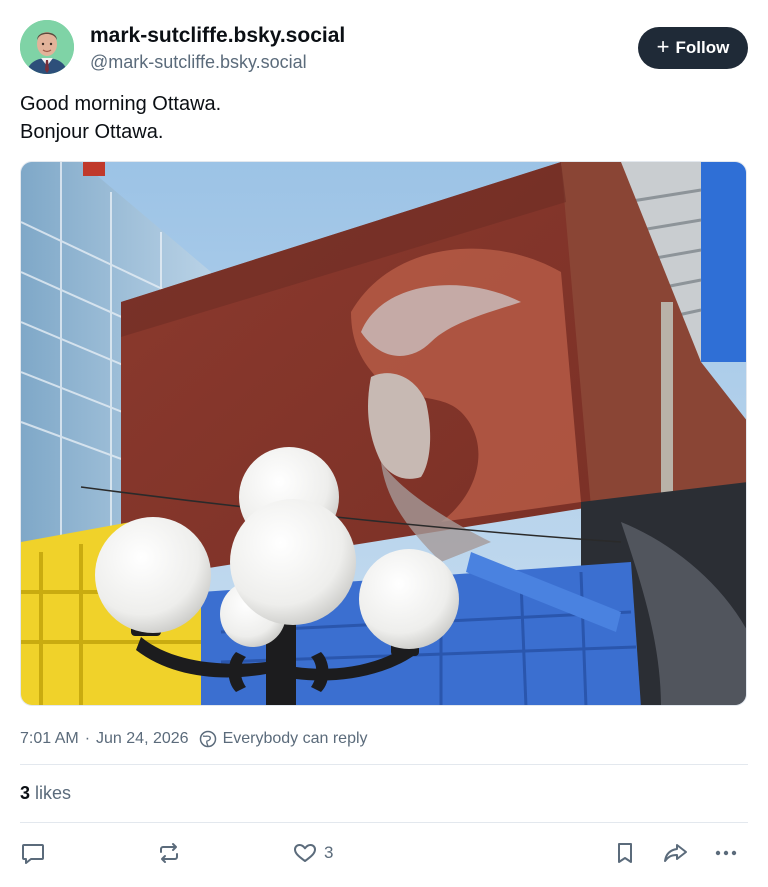 Image resolution: width=768 pixels, height=887 pixels. I want to click on post-actions: 3, so click(384, 853).